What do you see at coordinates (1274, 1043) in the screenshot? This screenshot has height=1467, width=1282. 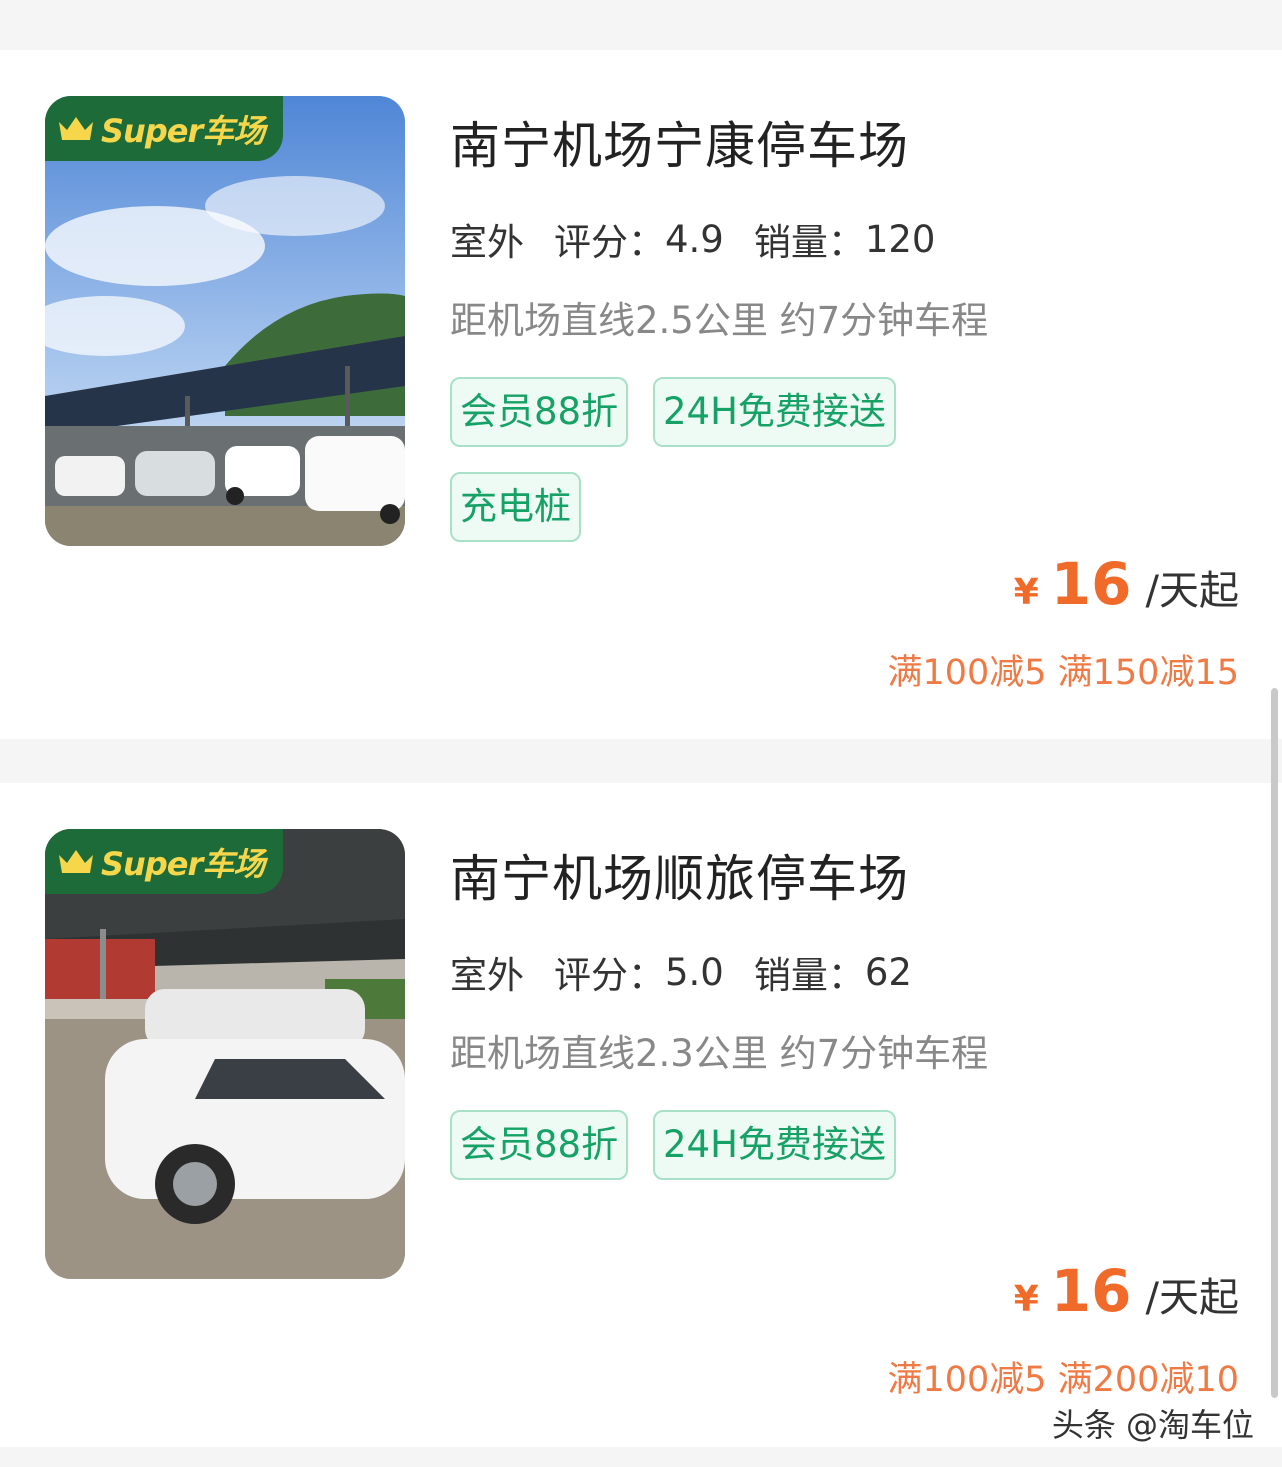 I see `scrollbar` at bounding box center [1274, 1043].